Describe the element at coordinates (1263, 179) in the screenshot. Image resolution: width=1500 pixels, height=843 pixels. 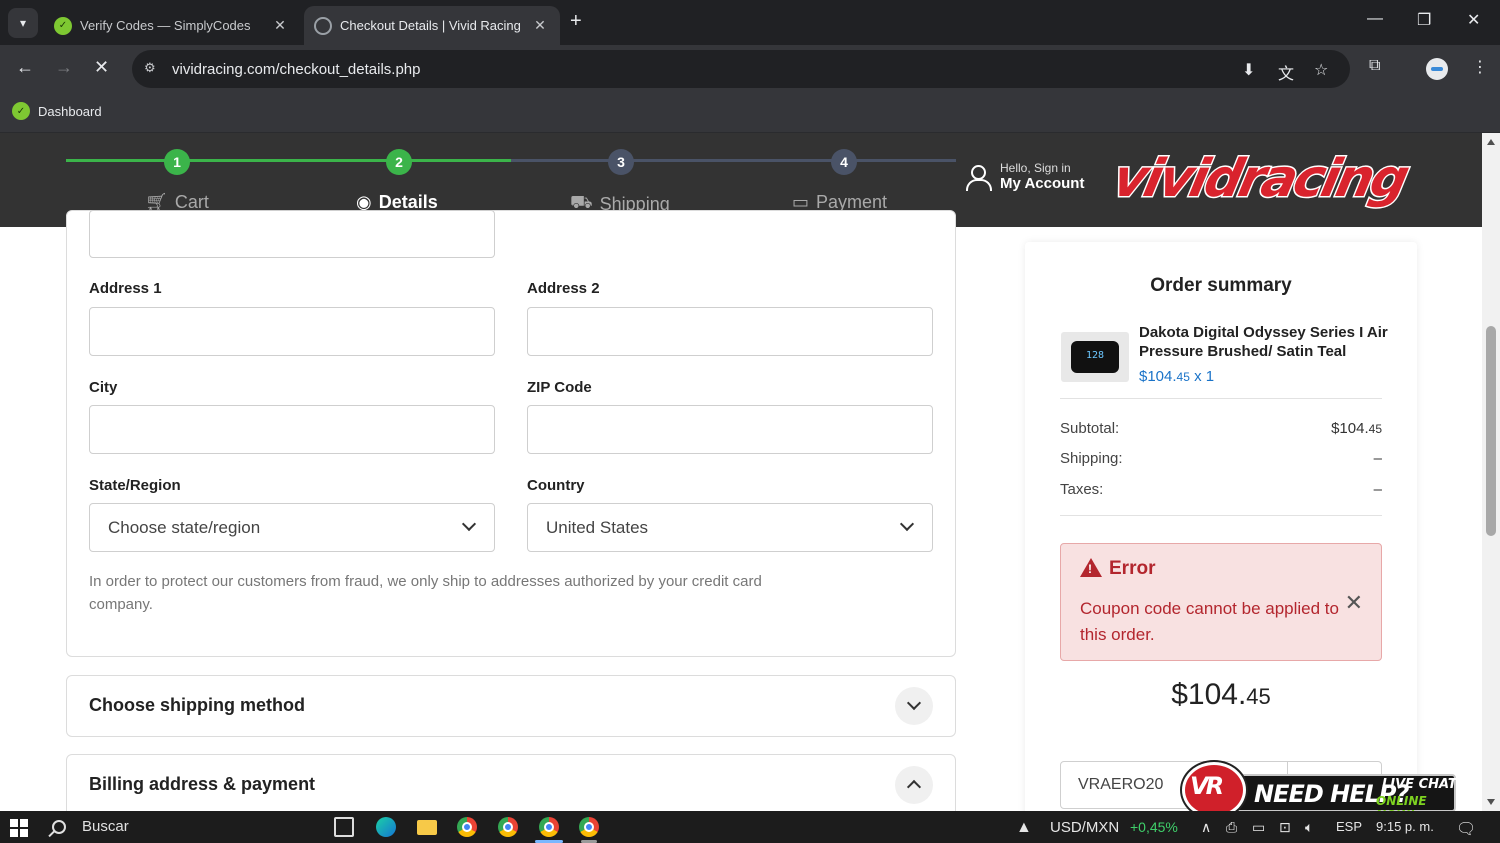
I see `vividracing-logo: vividracing` at that location.